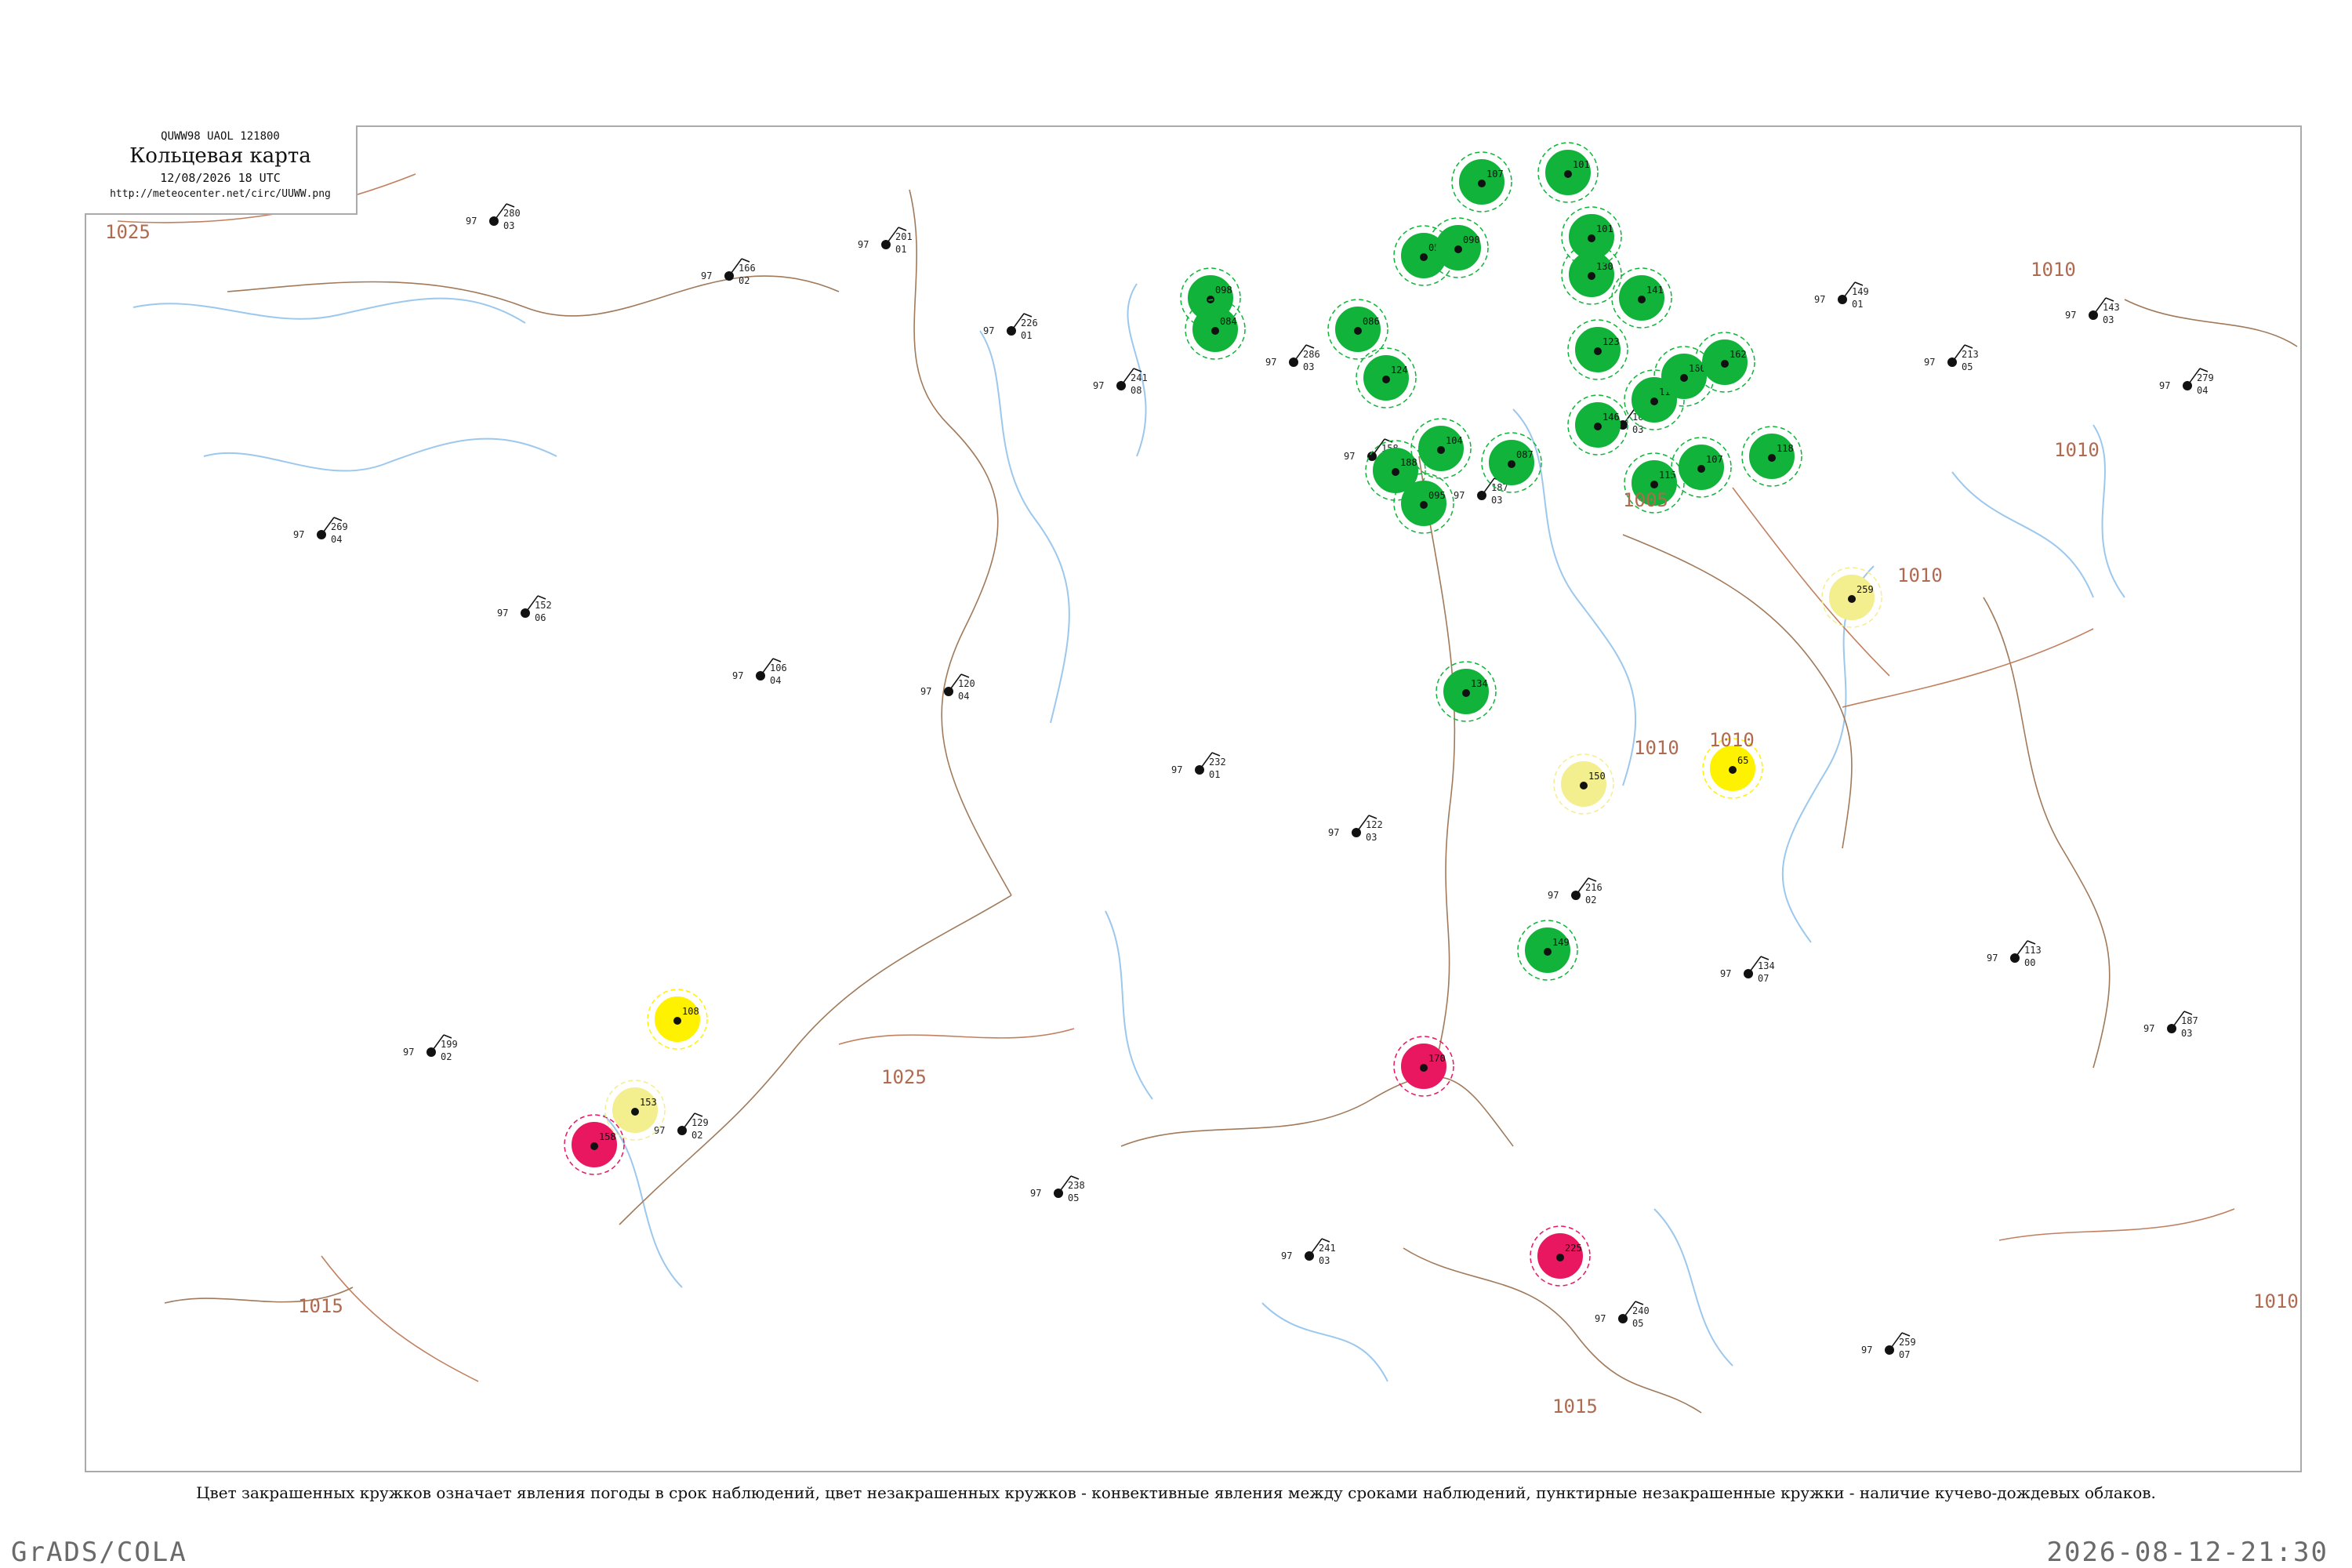 This screenshot has width=2352, height=1568. Describe the element at coordinates (696, 1135) in the screenshot. I see `station-tendency: 02` at that location.